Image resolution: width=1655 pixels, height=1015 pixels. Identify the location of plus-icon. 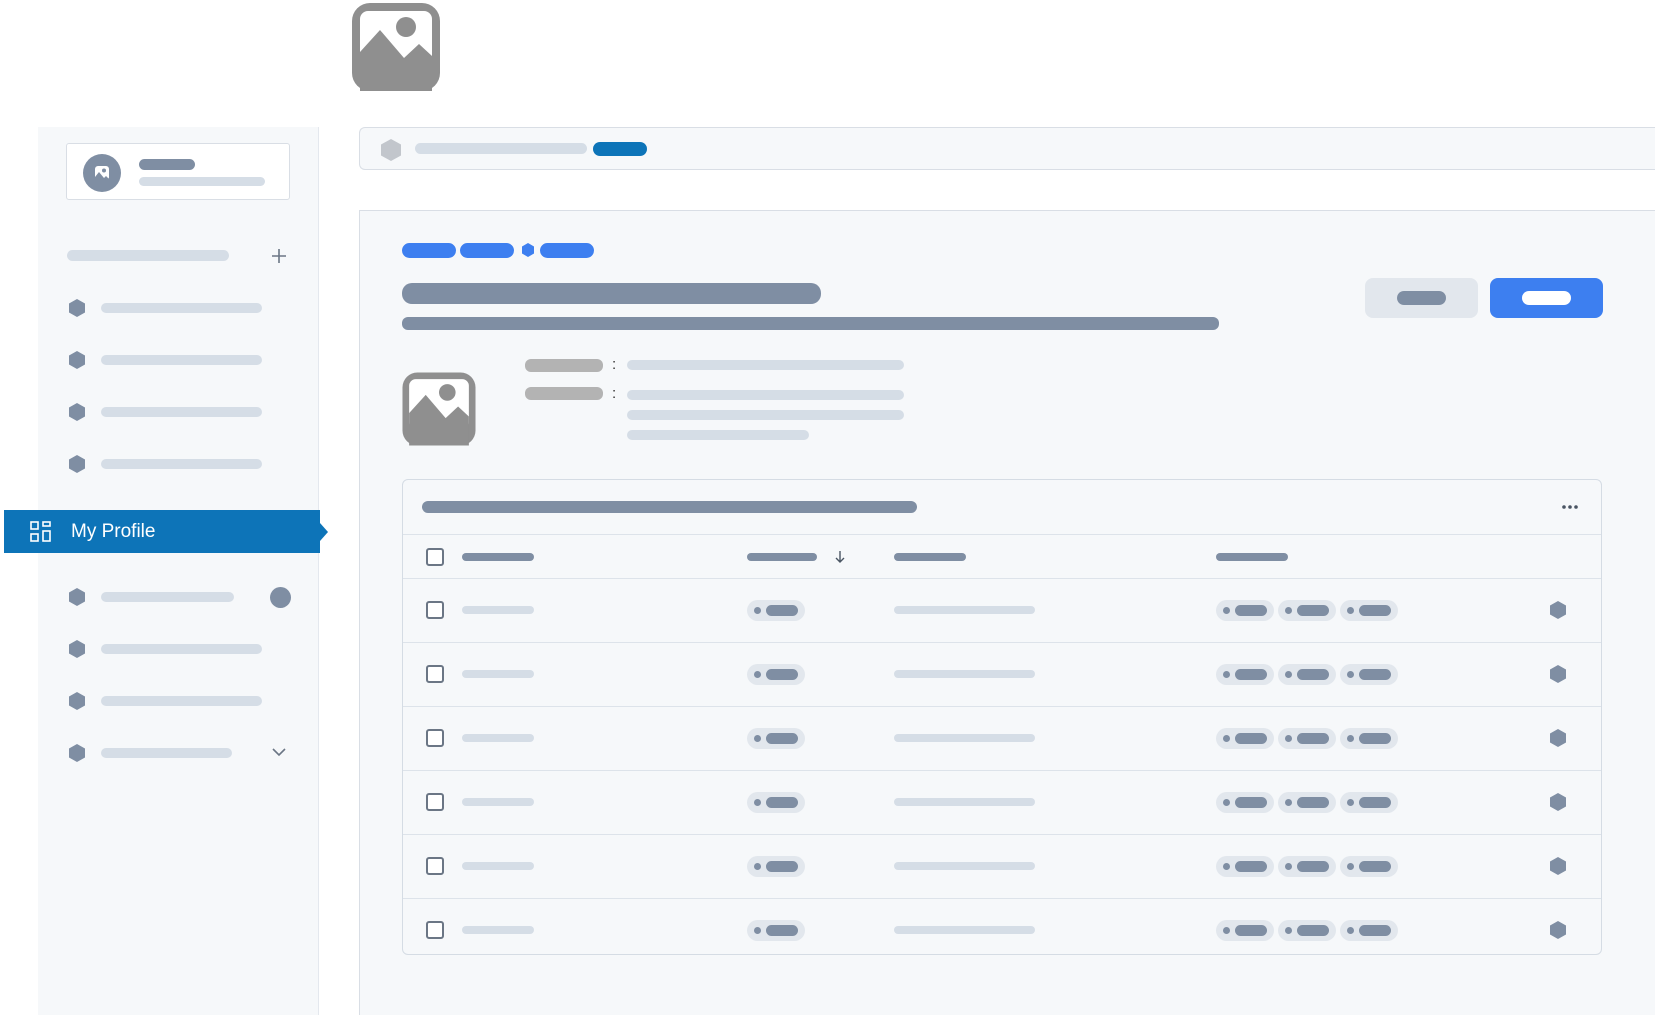
(279, 256).